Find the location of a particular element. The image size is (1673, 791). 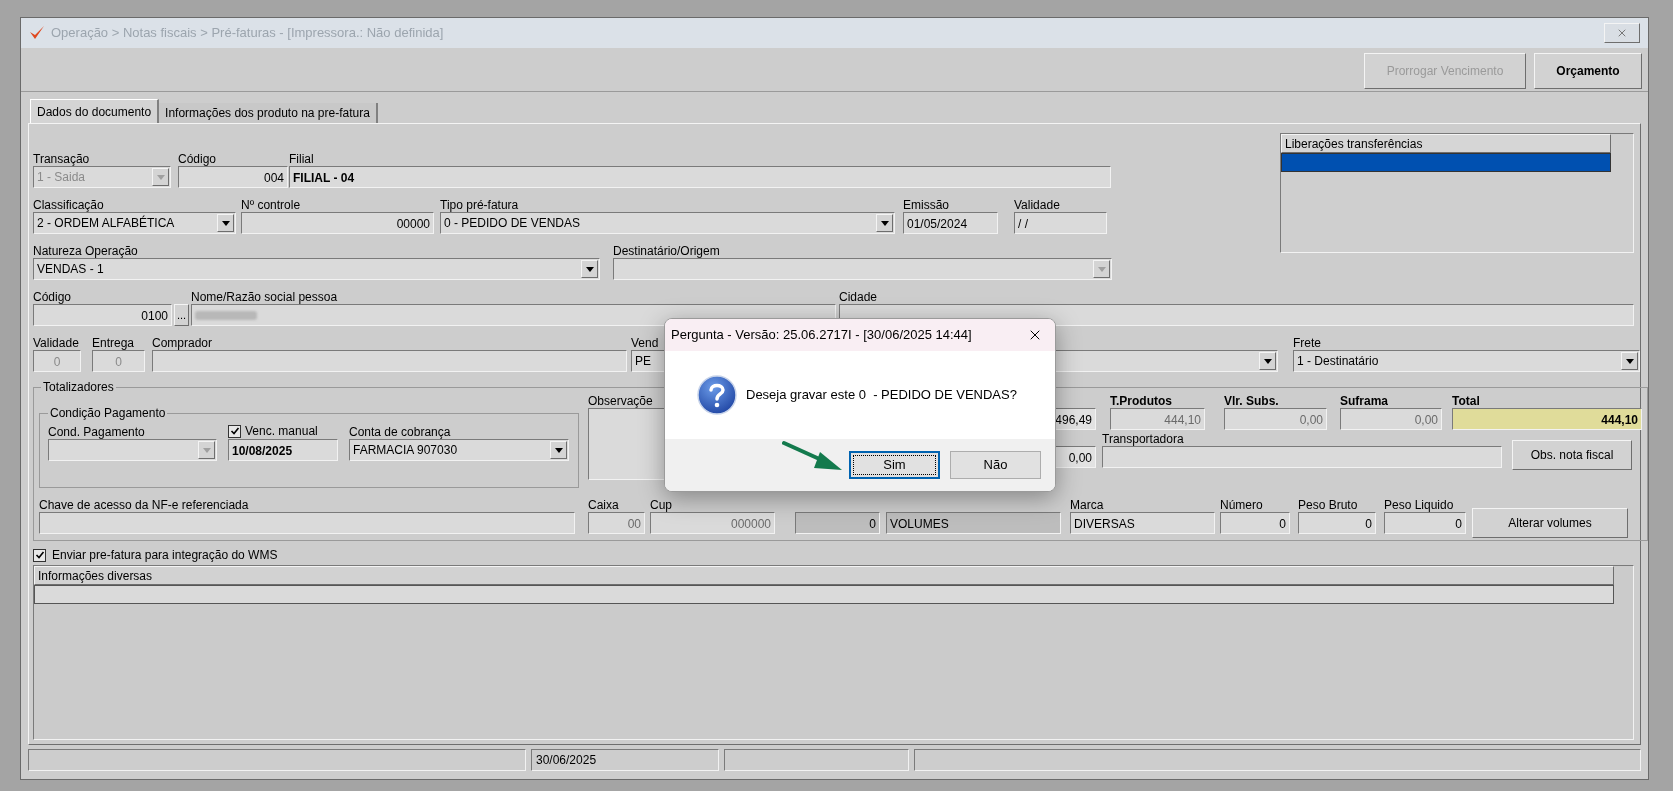

text-field: / / is located at coordinates (1060, 223).